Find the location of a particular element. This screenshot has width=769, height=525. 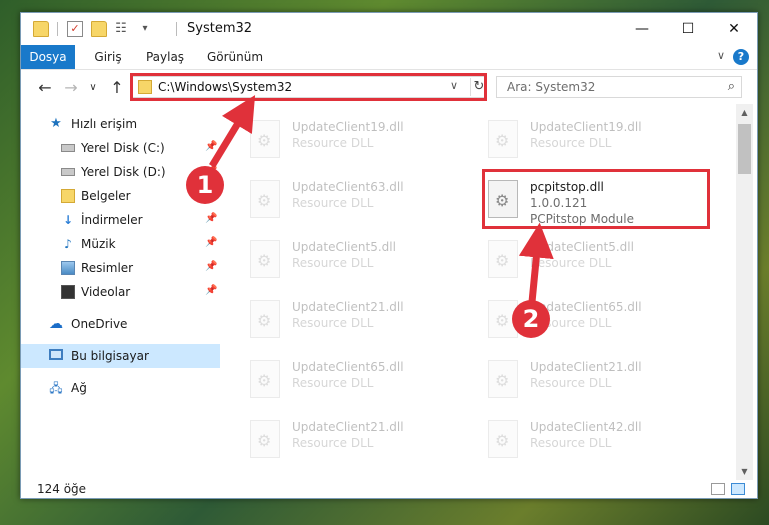

arrow-to-file is located at coordinates (536, 262).